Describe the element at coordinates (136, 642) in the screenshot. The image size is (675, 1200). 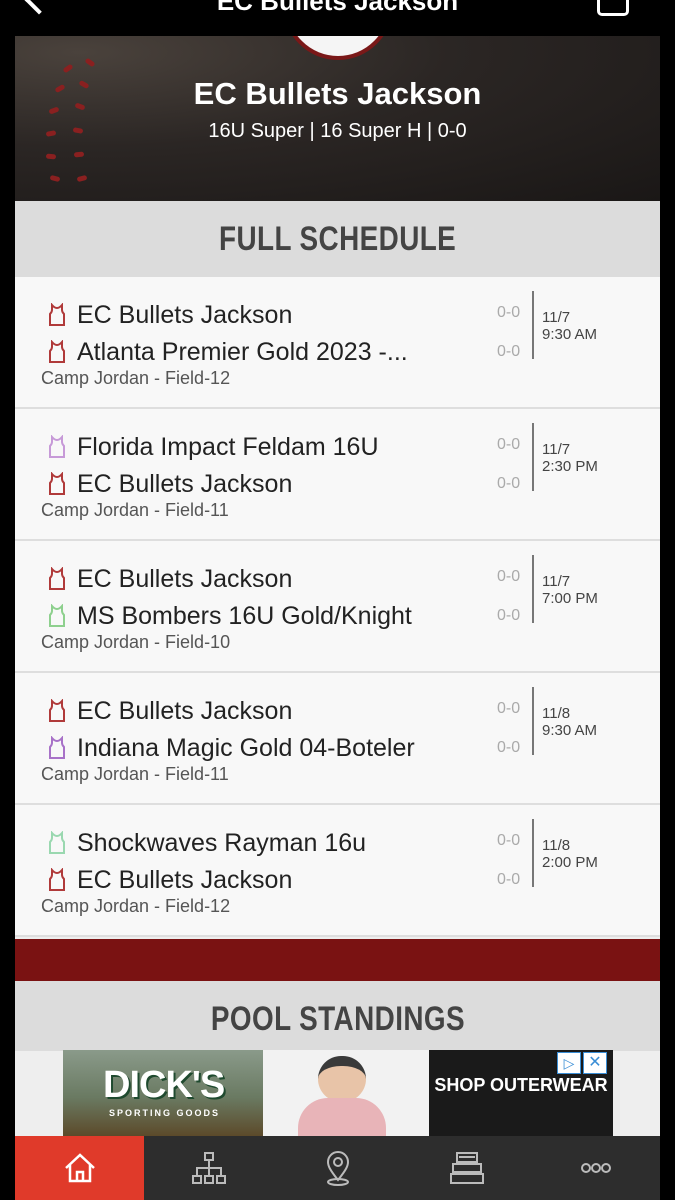
I see `game-location: Camp Jordan - Field-10` at that location.